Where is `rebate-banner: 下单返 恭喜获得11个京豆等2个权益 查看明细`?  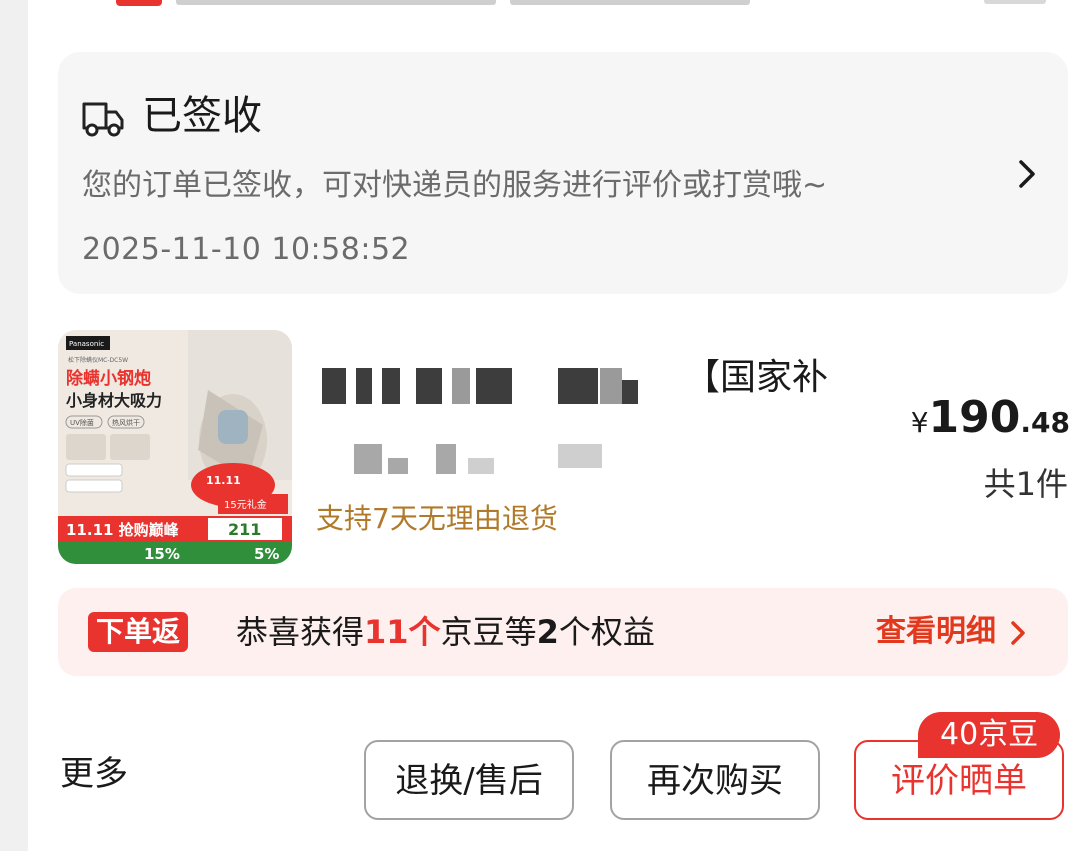 rebate-banner: 下单返 恭喜获得11个京豆等2个权益 查看明细 is located at coordinates (563, 632).